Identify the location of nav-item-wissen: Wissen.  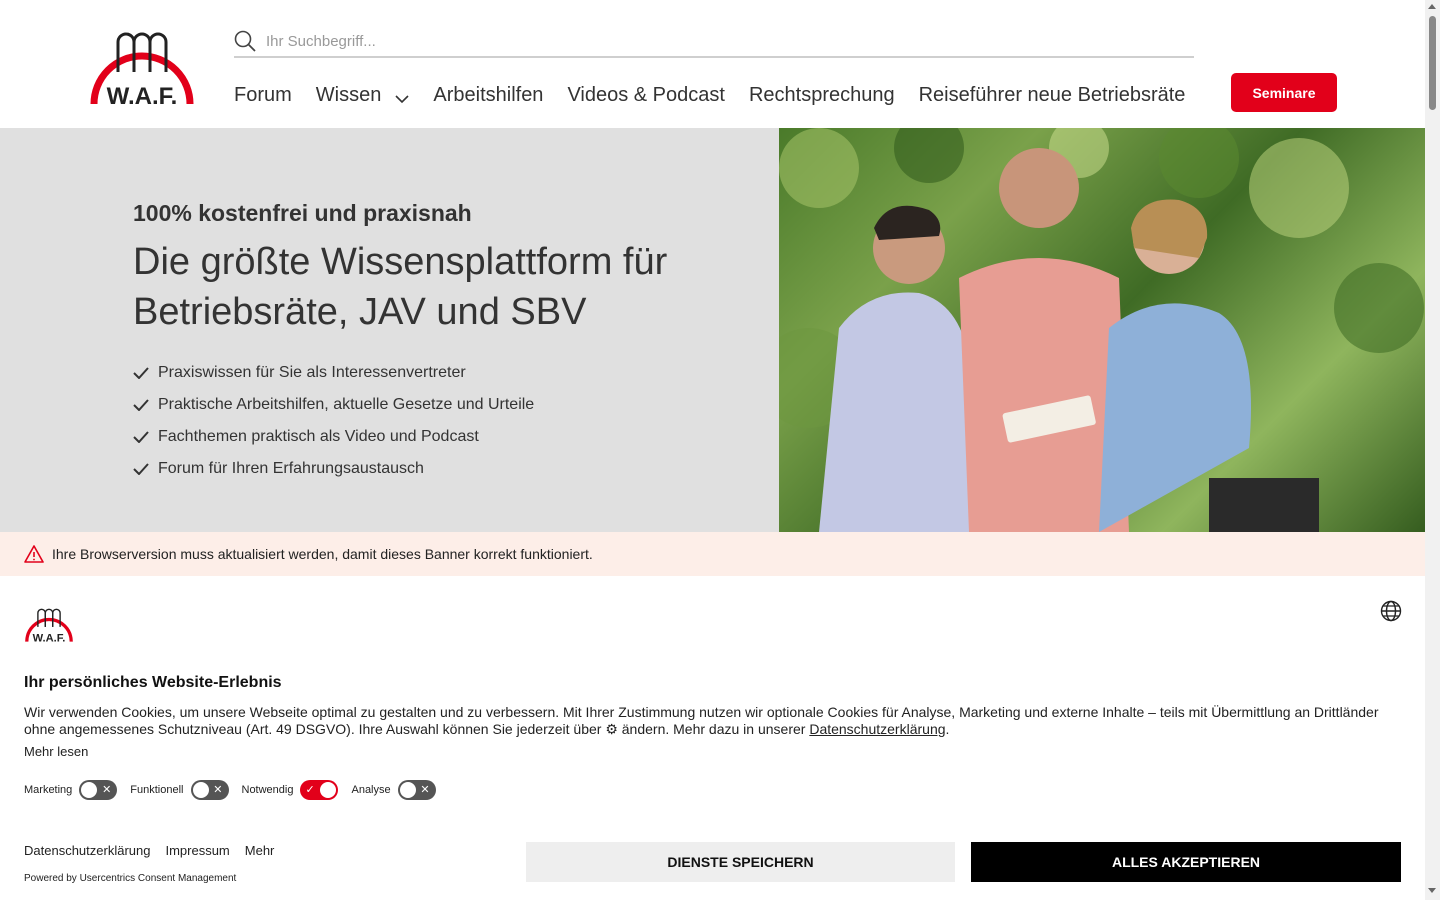
(363, 95).